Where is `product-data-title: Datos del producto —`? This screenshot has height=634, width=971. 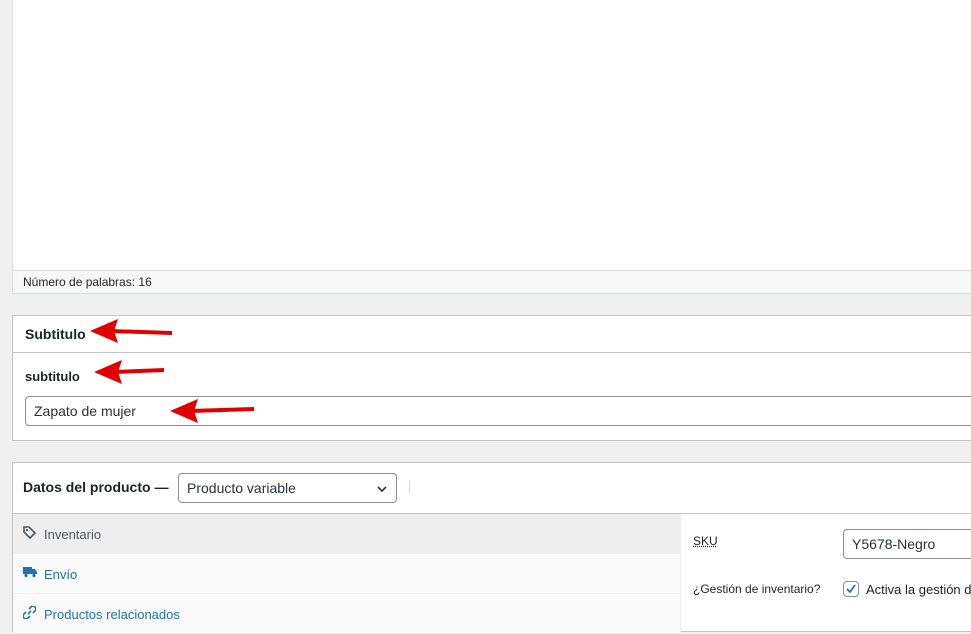 product-data-title: Datos del producto — is located at coordinates (96, 487).